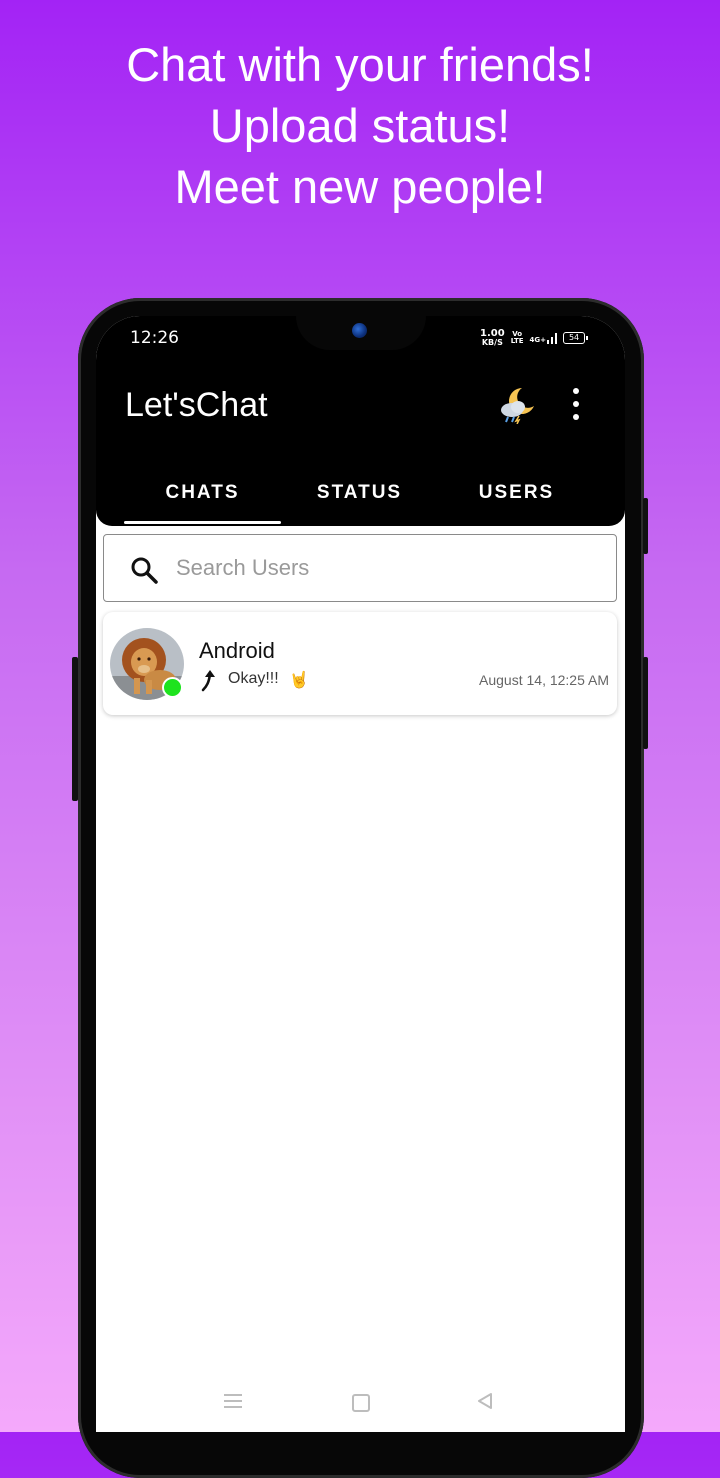  Describe the element at coordinates (518, 404) in the screenshot. I see `weather-night-icon` at that location.